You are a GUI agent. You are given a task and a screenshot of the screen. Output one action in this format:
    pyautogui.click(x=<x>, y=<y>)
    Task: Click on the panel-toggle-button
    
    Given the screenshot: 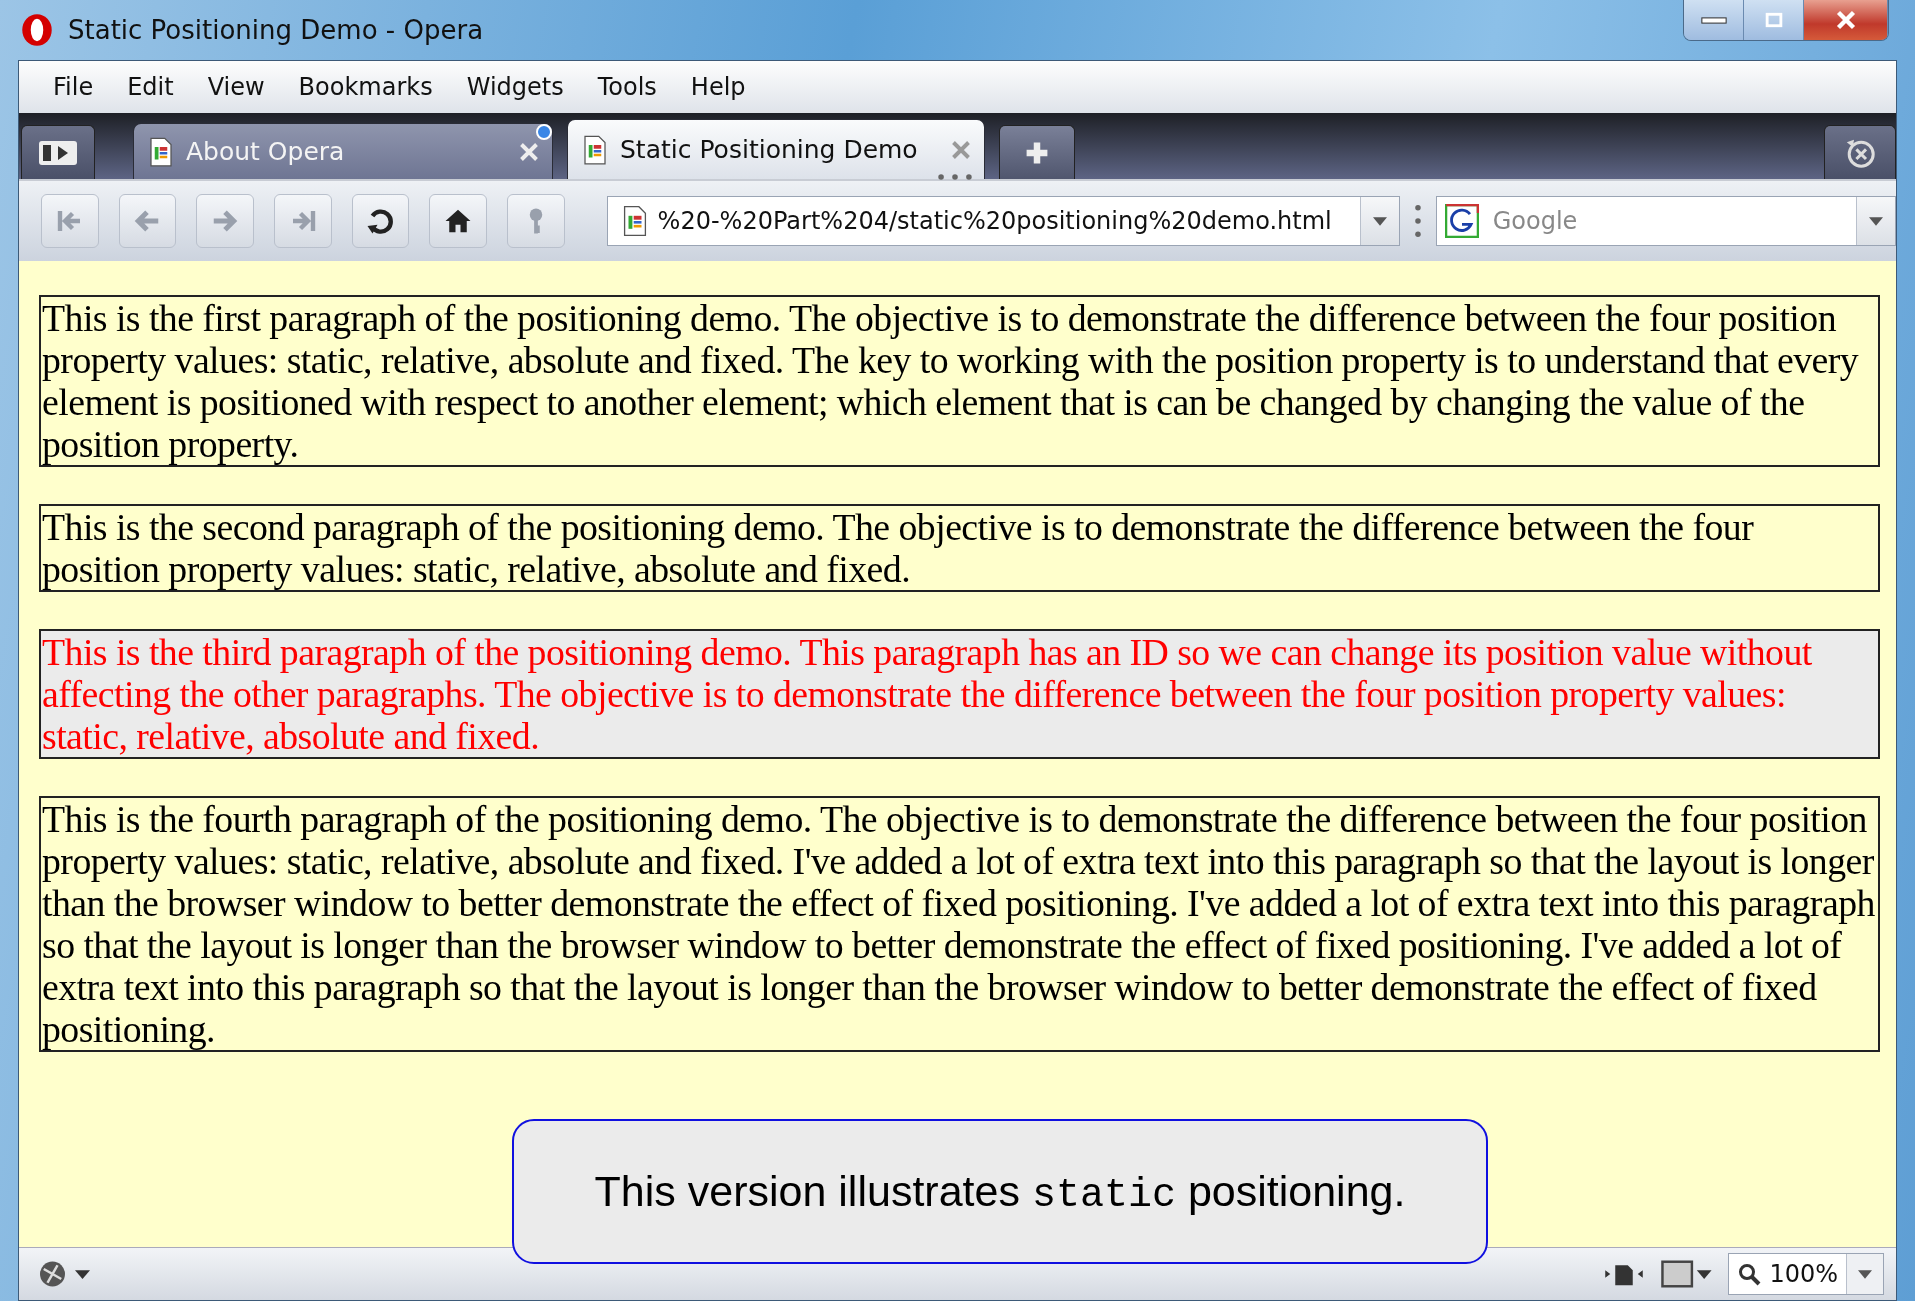 What is the action you would take?
    pyautogui.click(x=58, y=152)
    